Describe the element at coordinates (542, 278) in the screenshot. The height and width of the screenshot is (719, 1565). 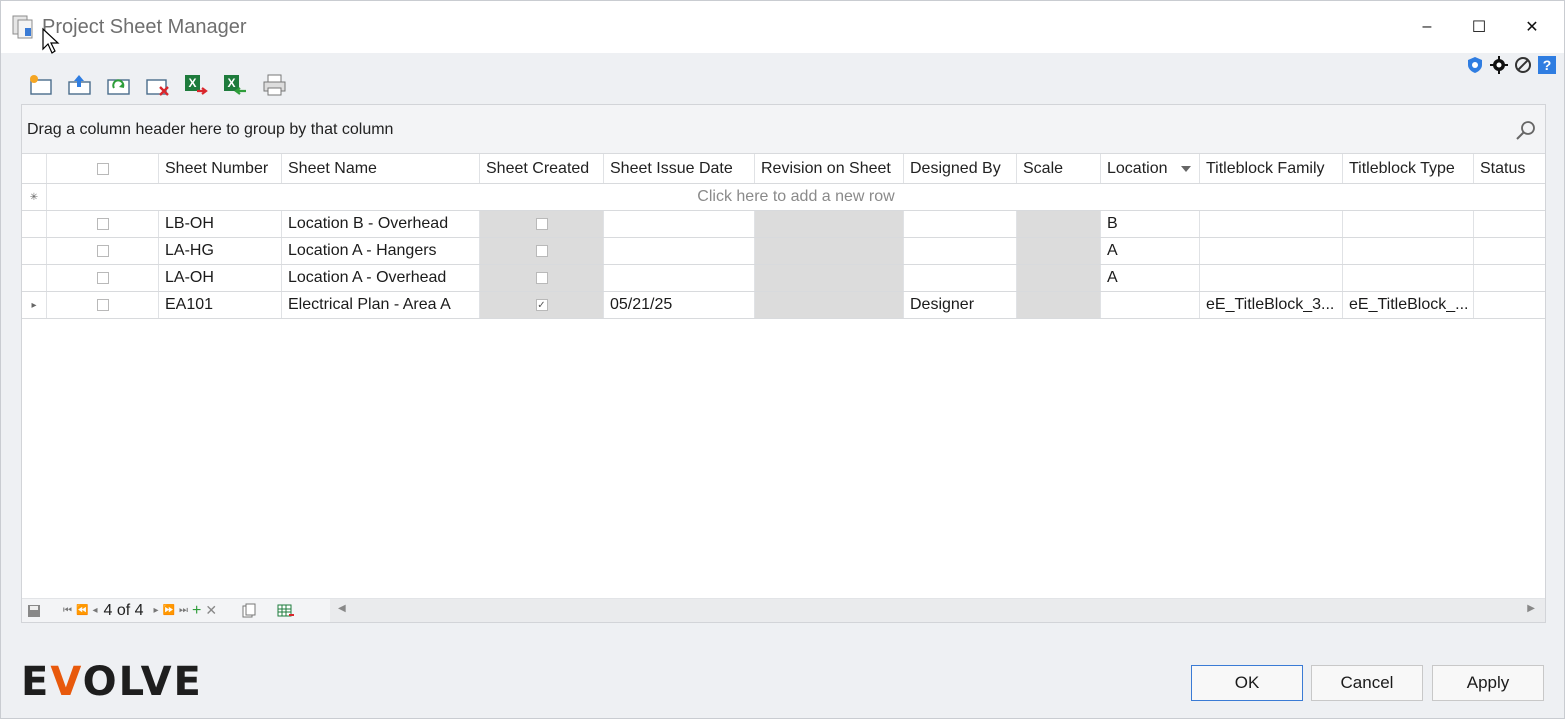
I see `cell-sheet-created` at that location.